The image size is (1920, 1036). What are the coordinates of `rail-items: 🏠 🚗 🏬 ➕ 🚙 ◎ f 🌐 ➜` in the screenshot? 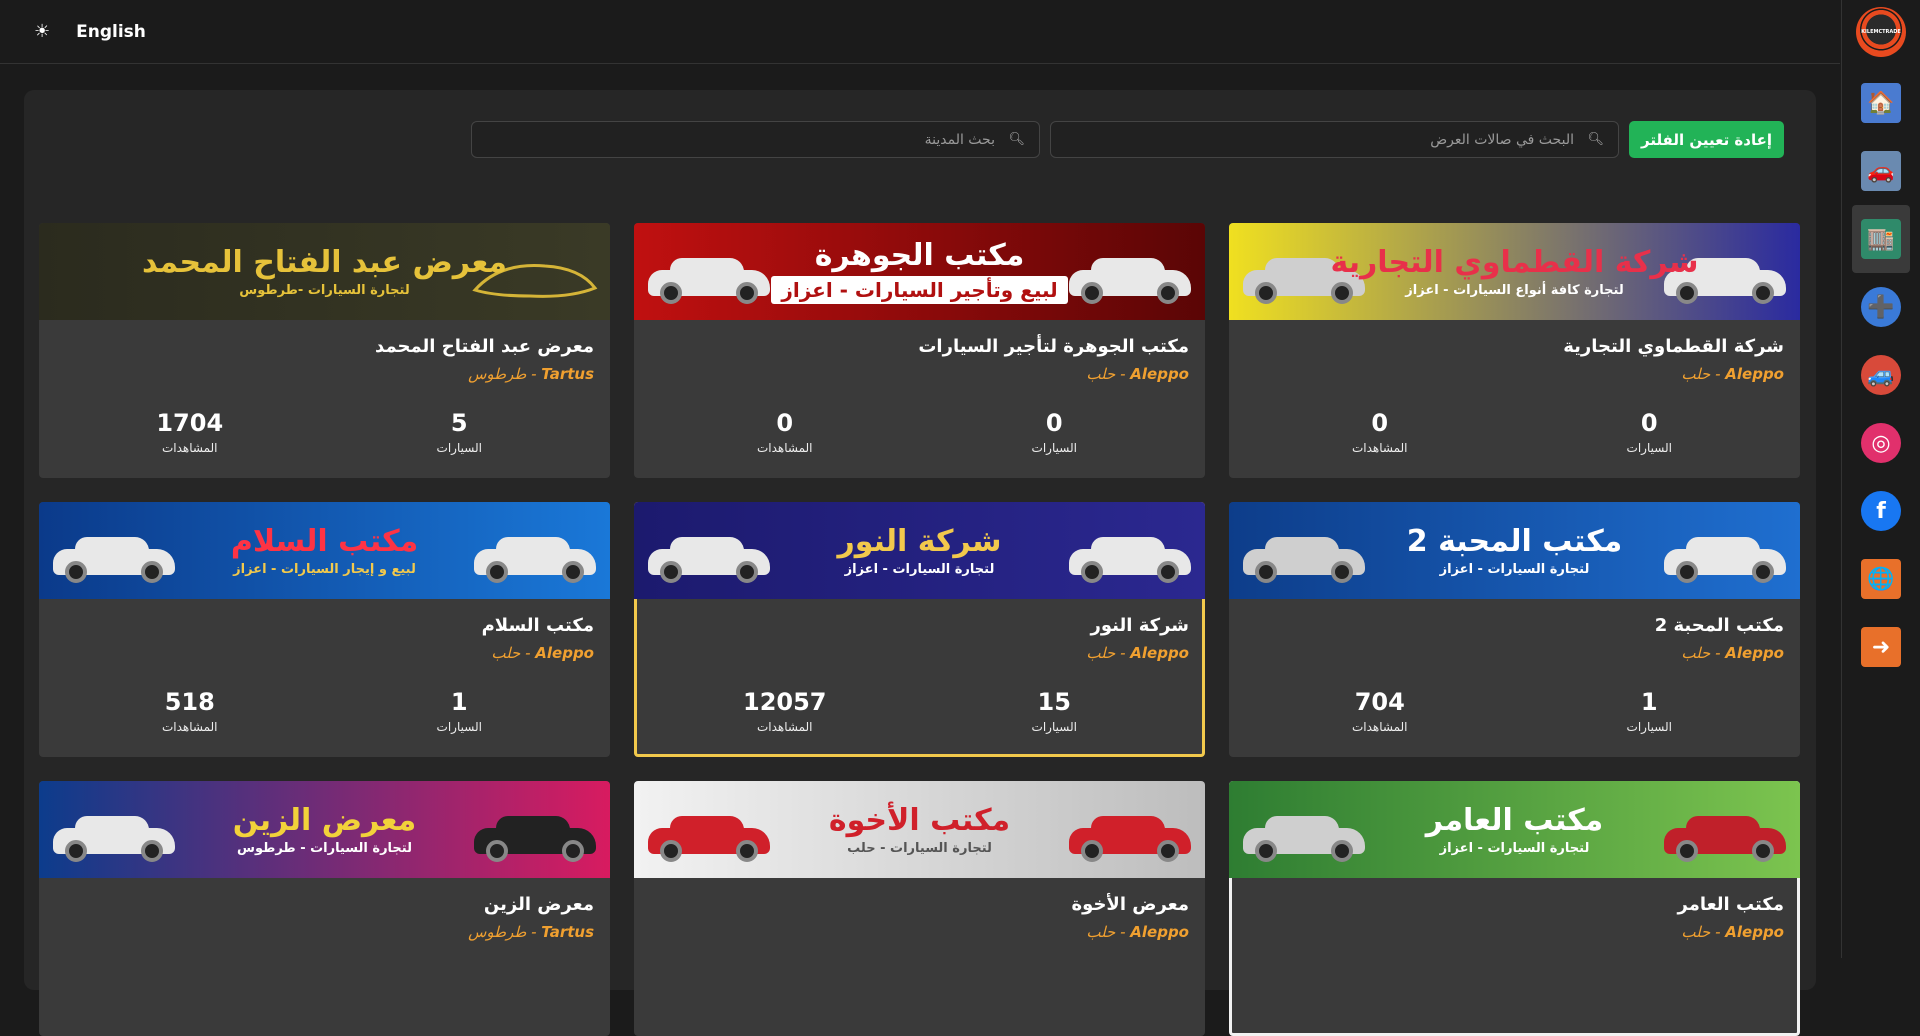 It's located at (1881, 375).